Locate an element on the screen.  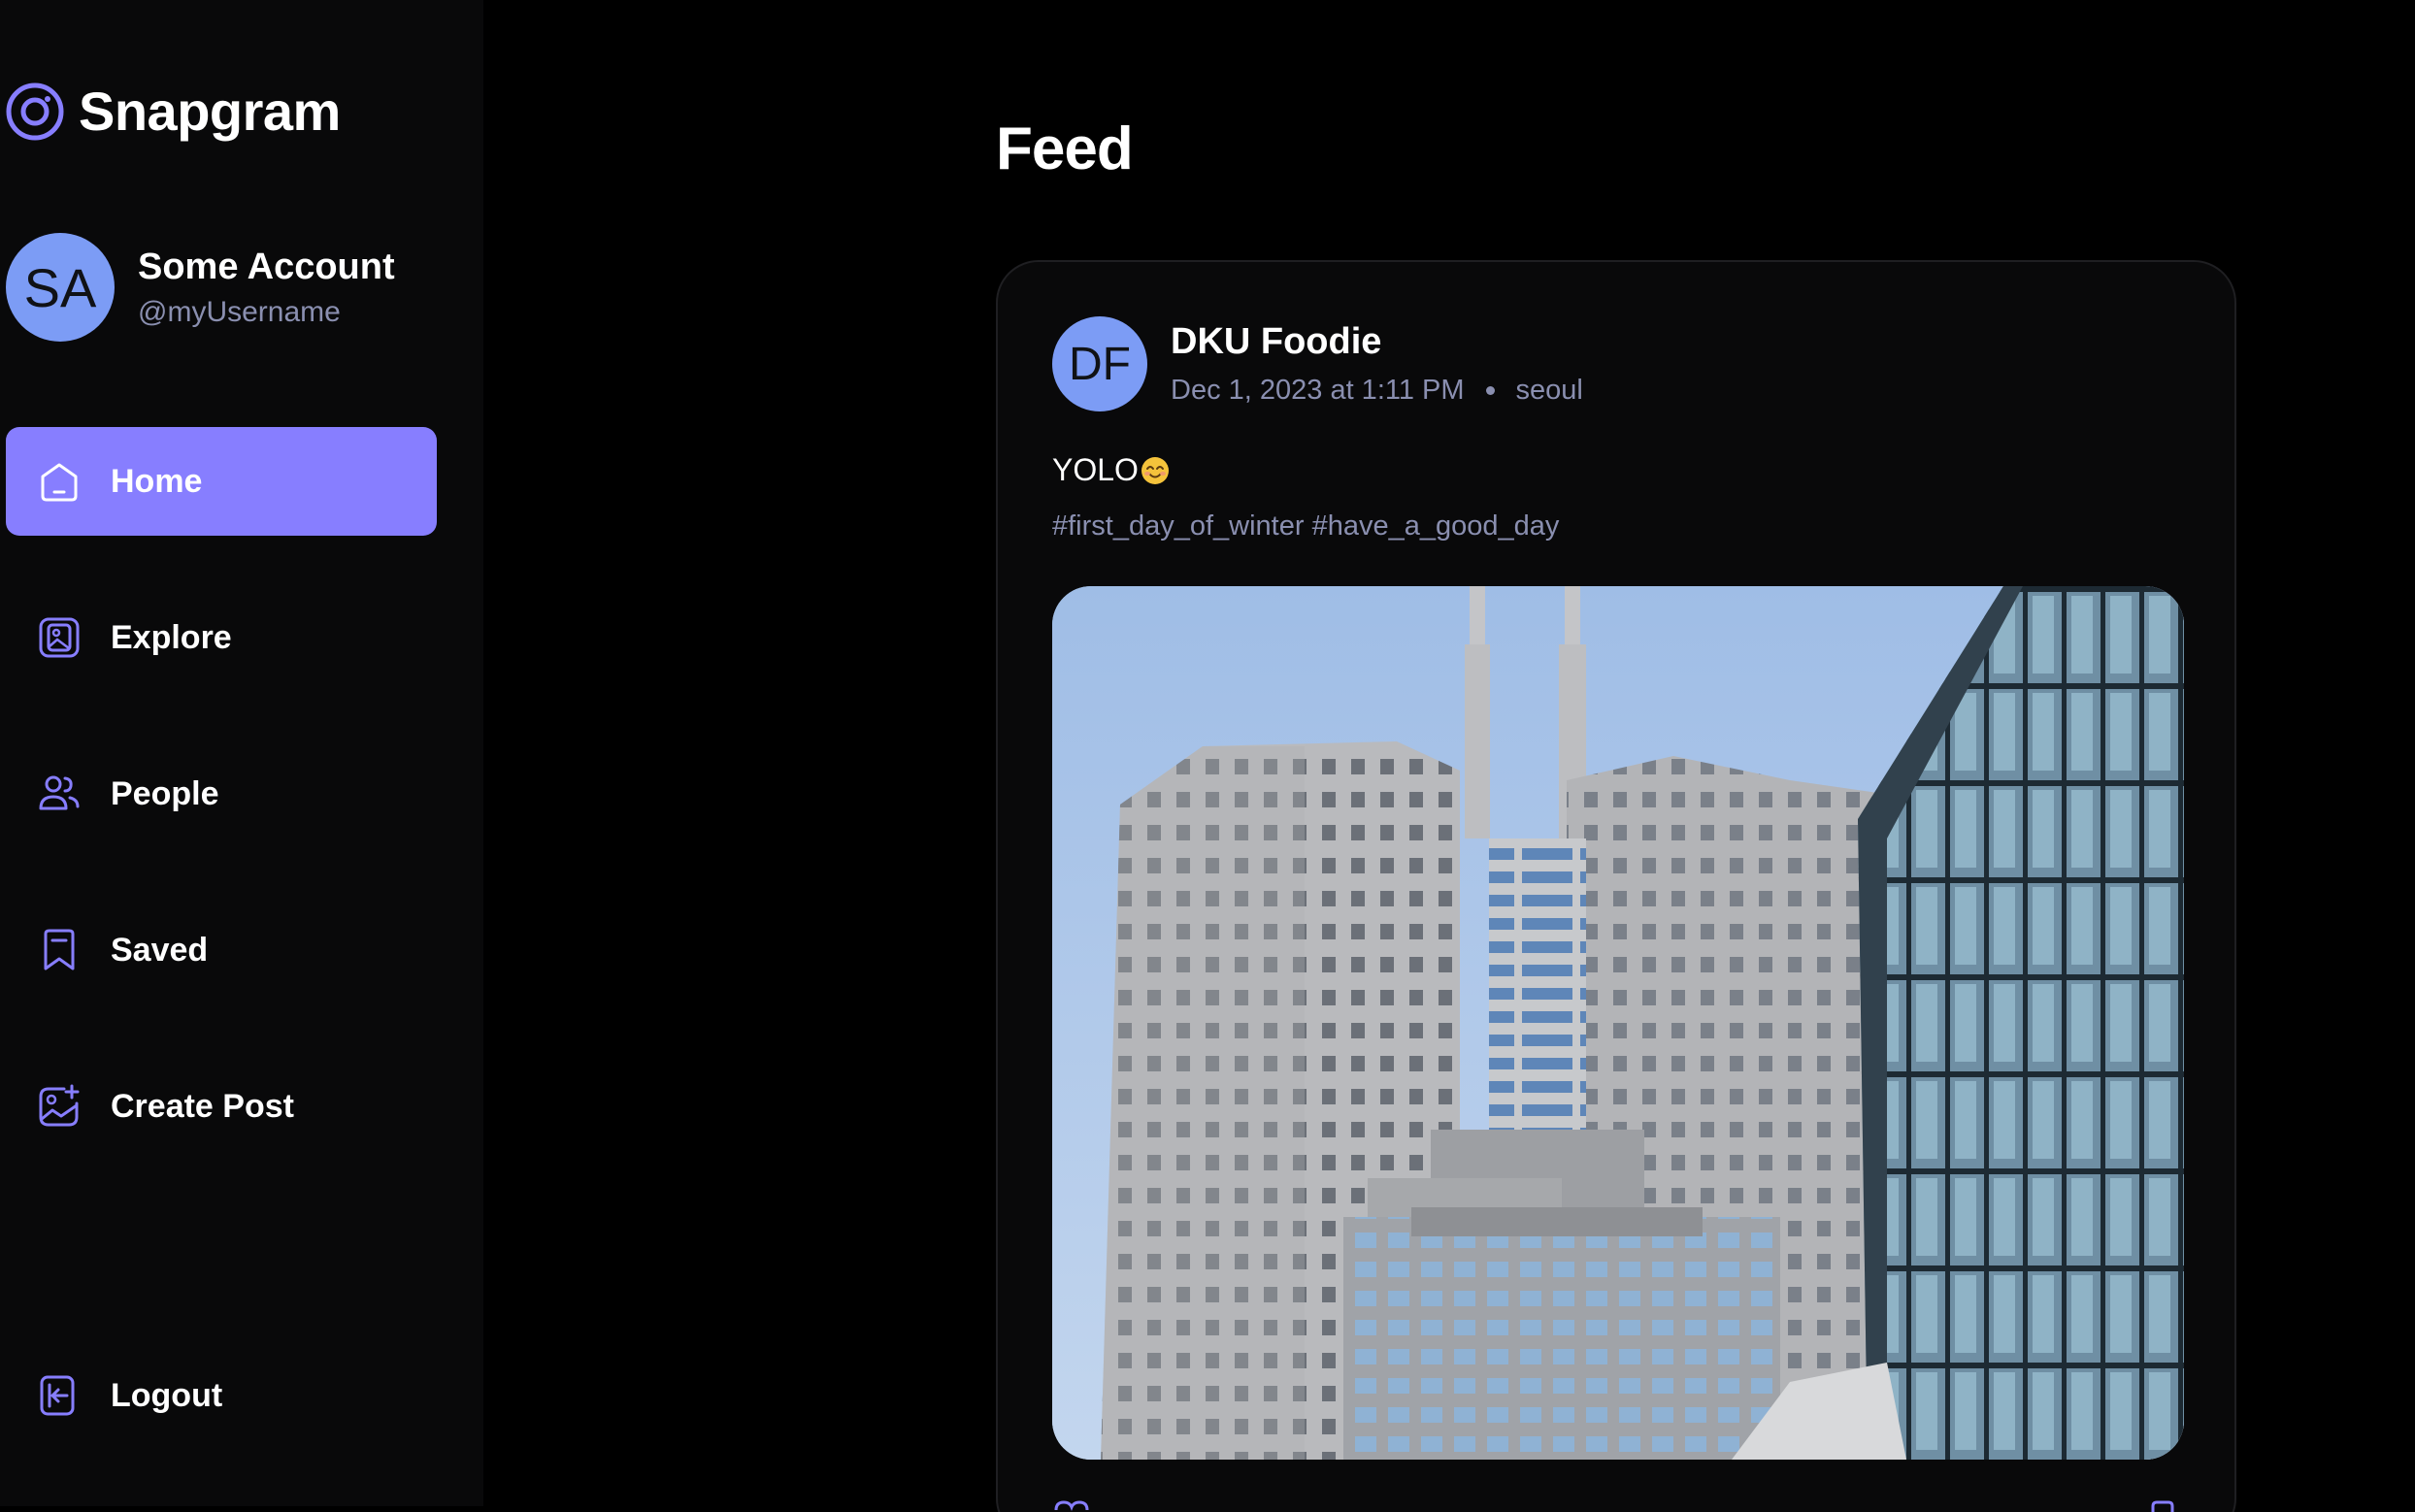
post-subline: Dec 1, 2023 at 1:11 PM seoul is located at coordinates (1377, 391).